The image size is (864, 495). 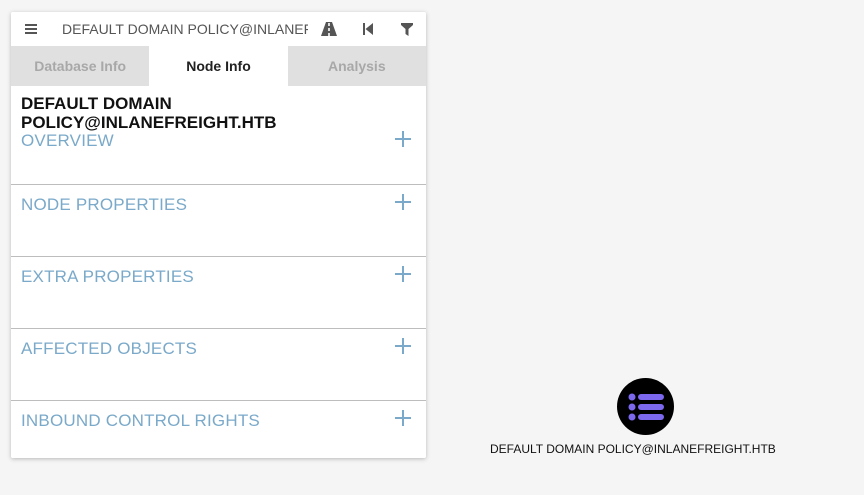 I want to click on section-extra-properties: EXTRA PROPERTIES, so click(x=218, y=293).